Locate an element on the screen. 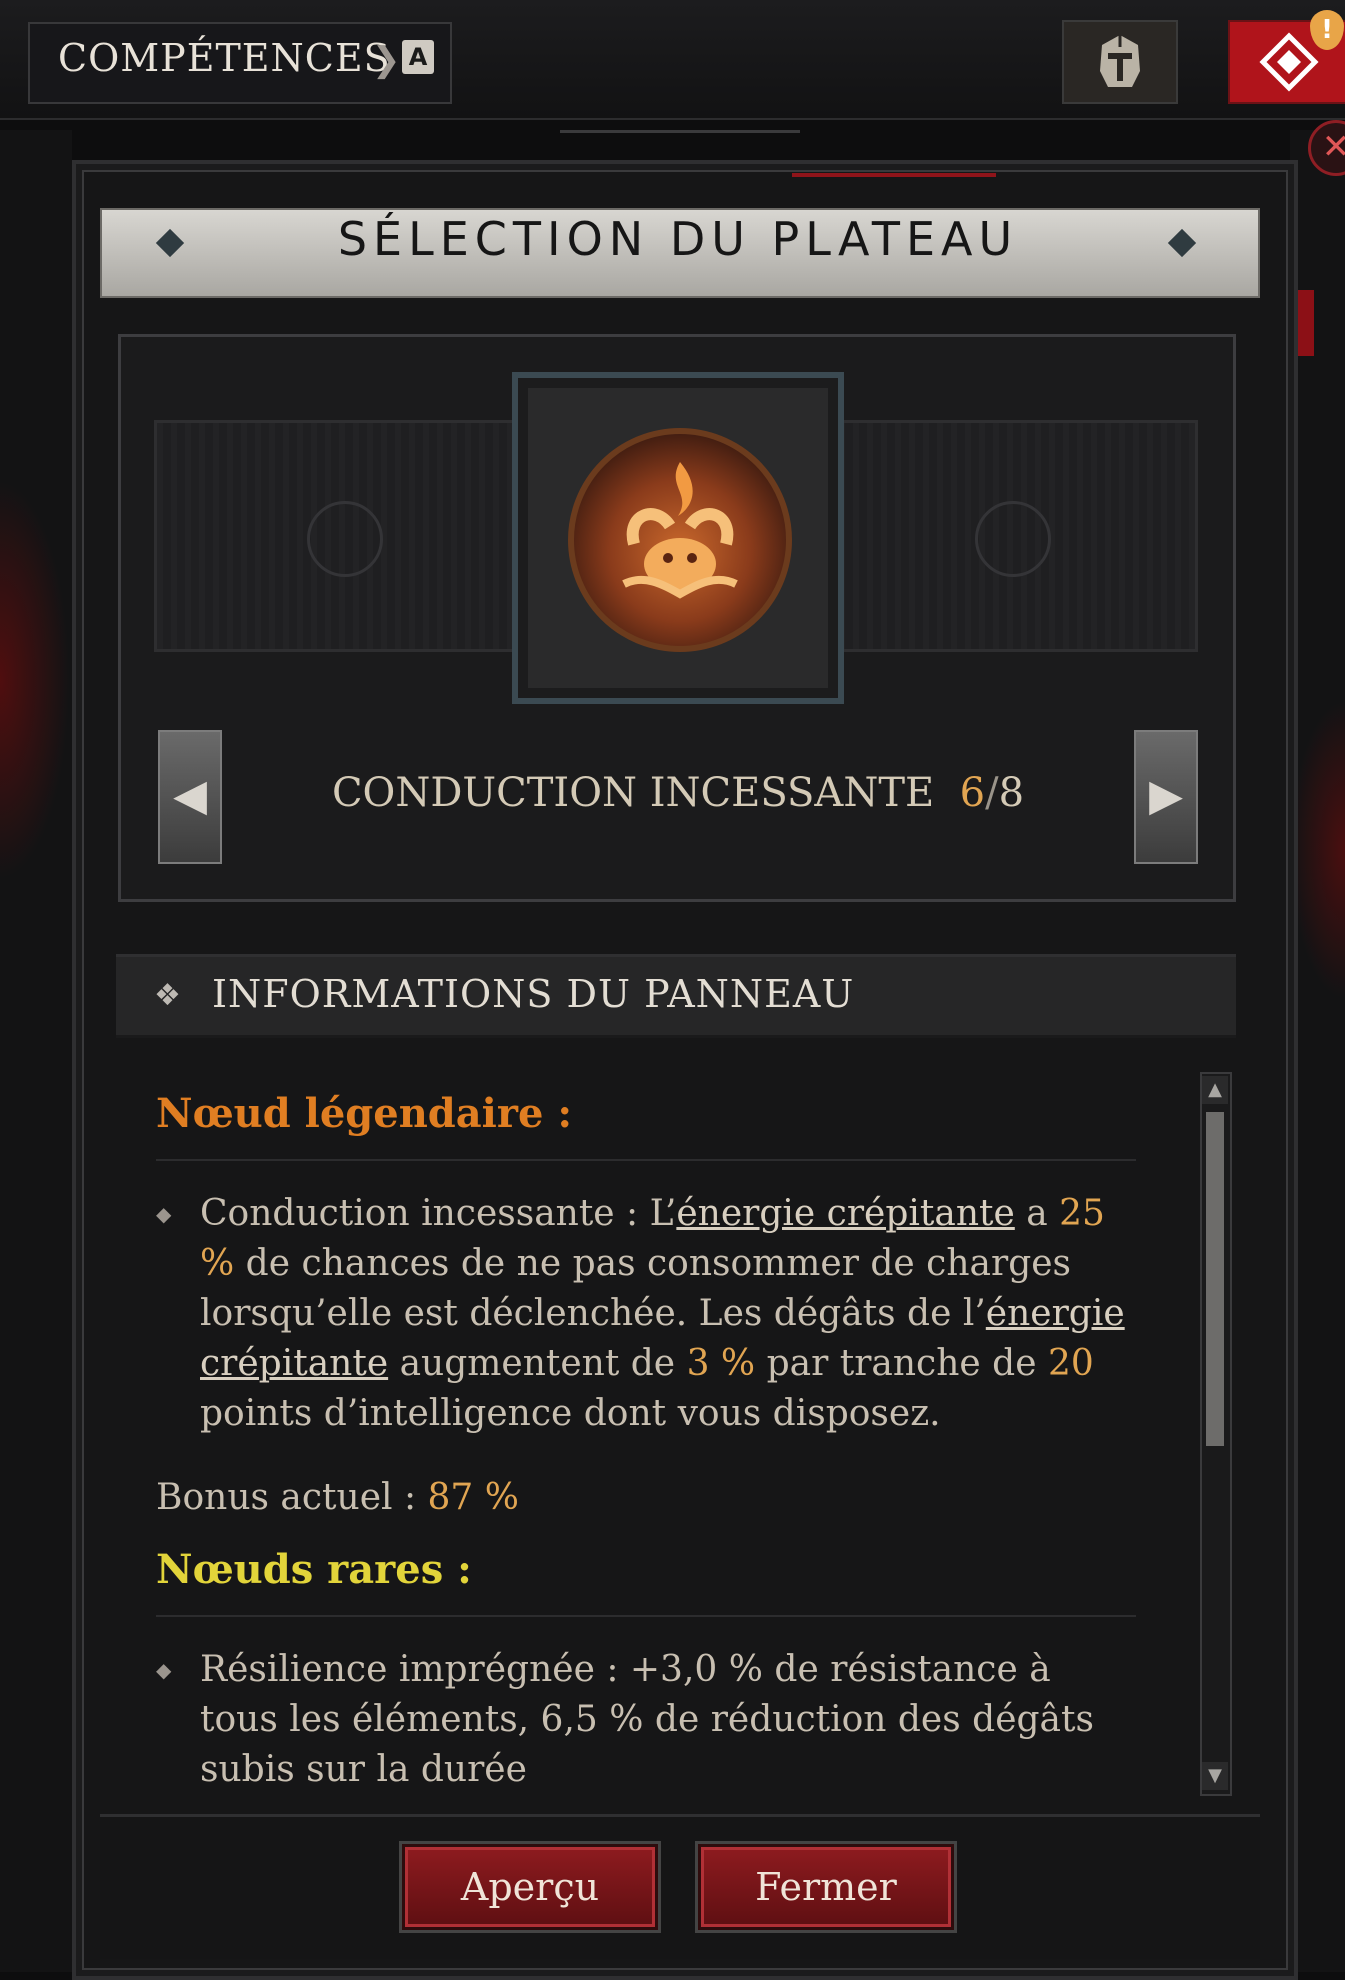  board-index-current: 6 is located at coordinates (972, 793).